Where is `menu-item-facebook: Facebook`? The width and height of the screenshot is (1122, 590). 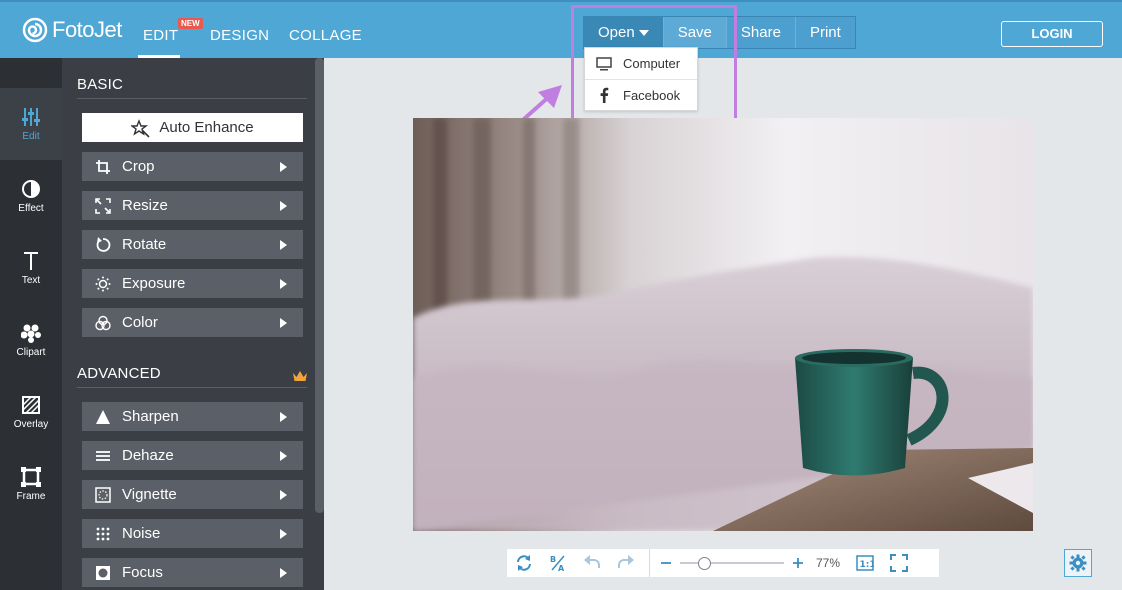
menu-item-facebook: Facebook is located at coordinates (641, 94).